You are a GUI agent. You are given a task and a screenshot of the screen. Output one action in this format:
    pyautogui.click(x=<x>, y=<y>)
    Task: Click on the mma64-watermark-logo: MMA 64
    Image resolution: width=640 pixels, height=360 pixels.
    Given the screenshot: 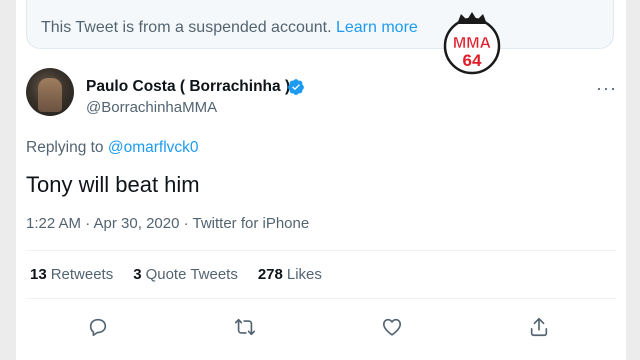 What is the action you would take?
    pyautogui.click(x=472, y=43)
    